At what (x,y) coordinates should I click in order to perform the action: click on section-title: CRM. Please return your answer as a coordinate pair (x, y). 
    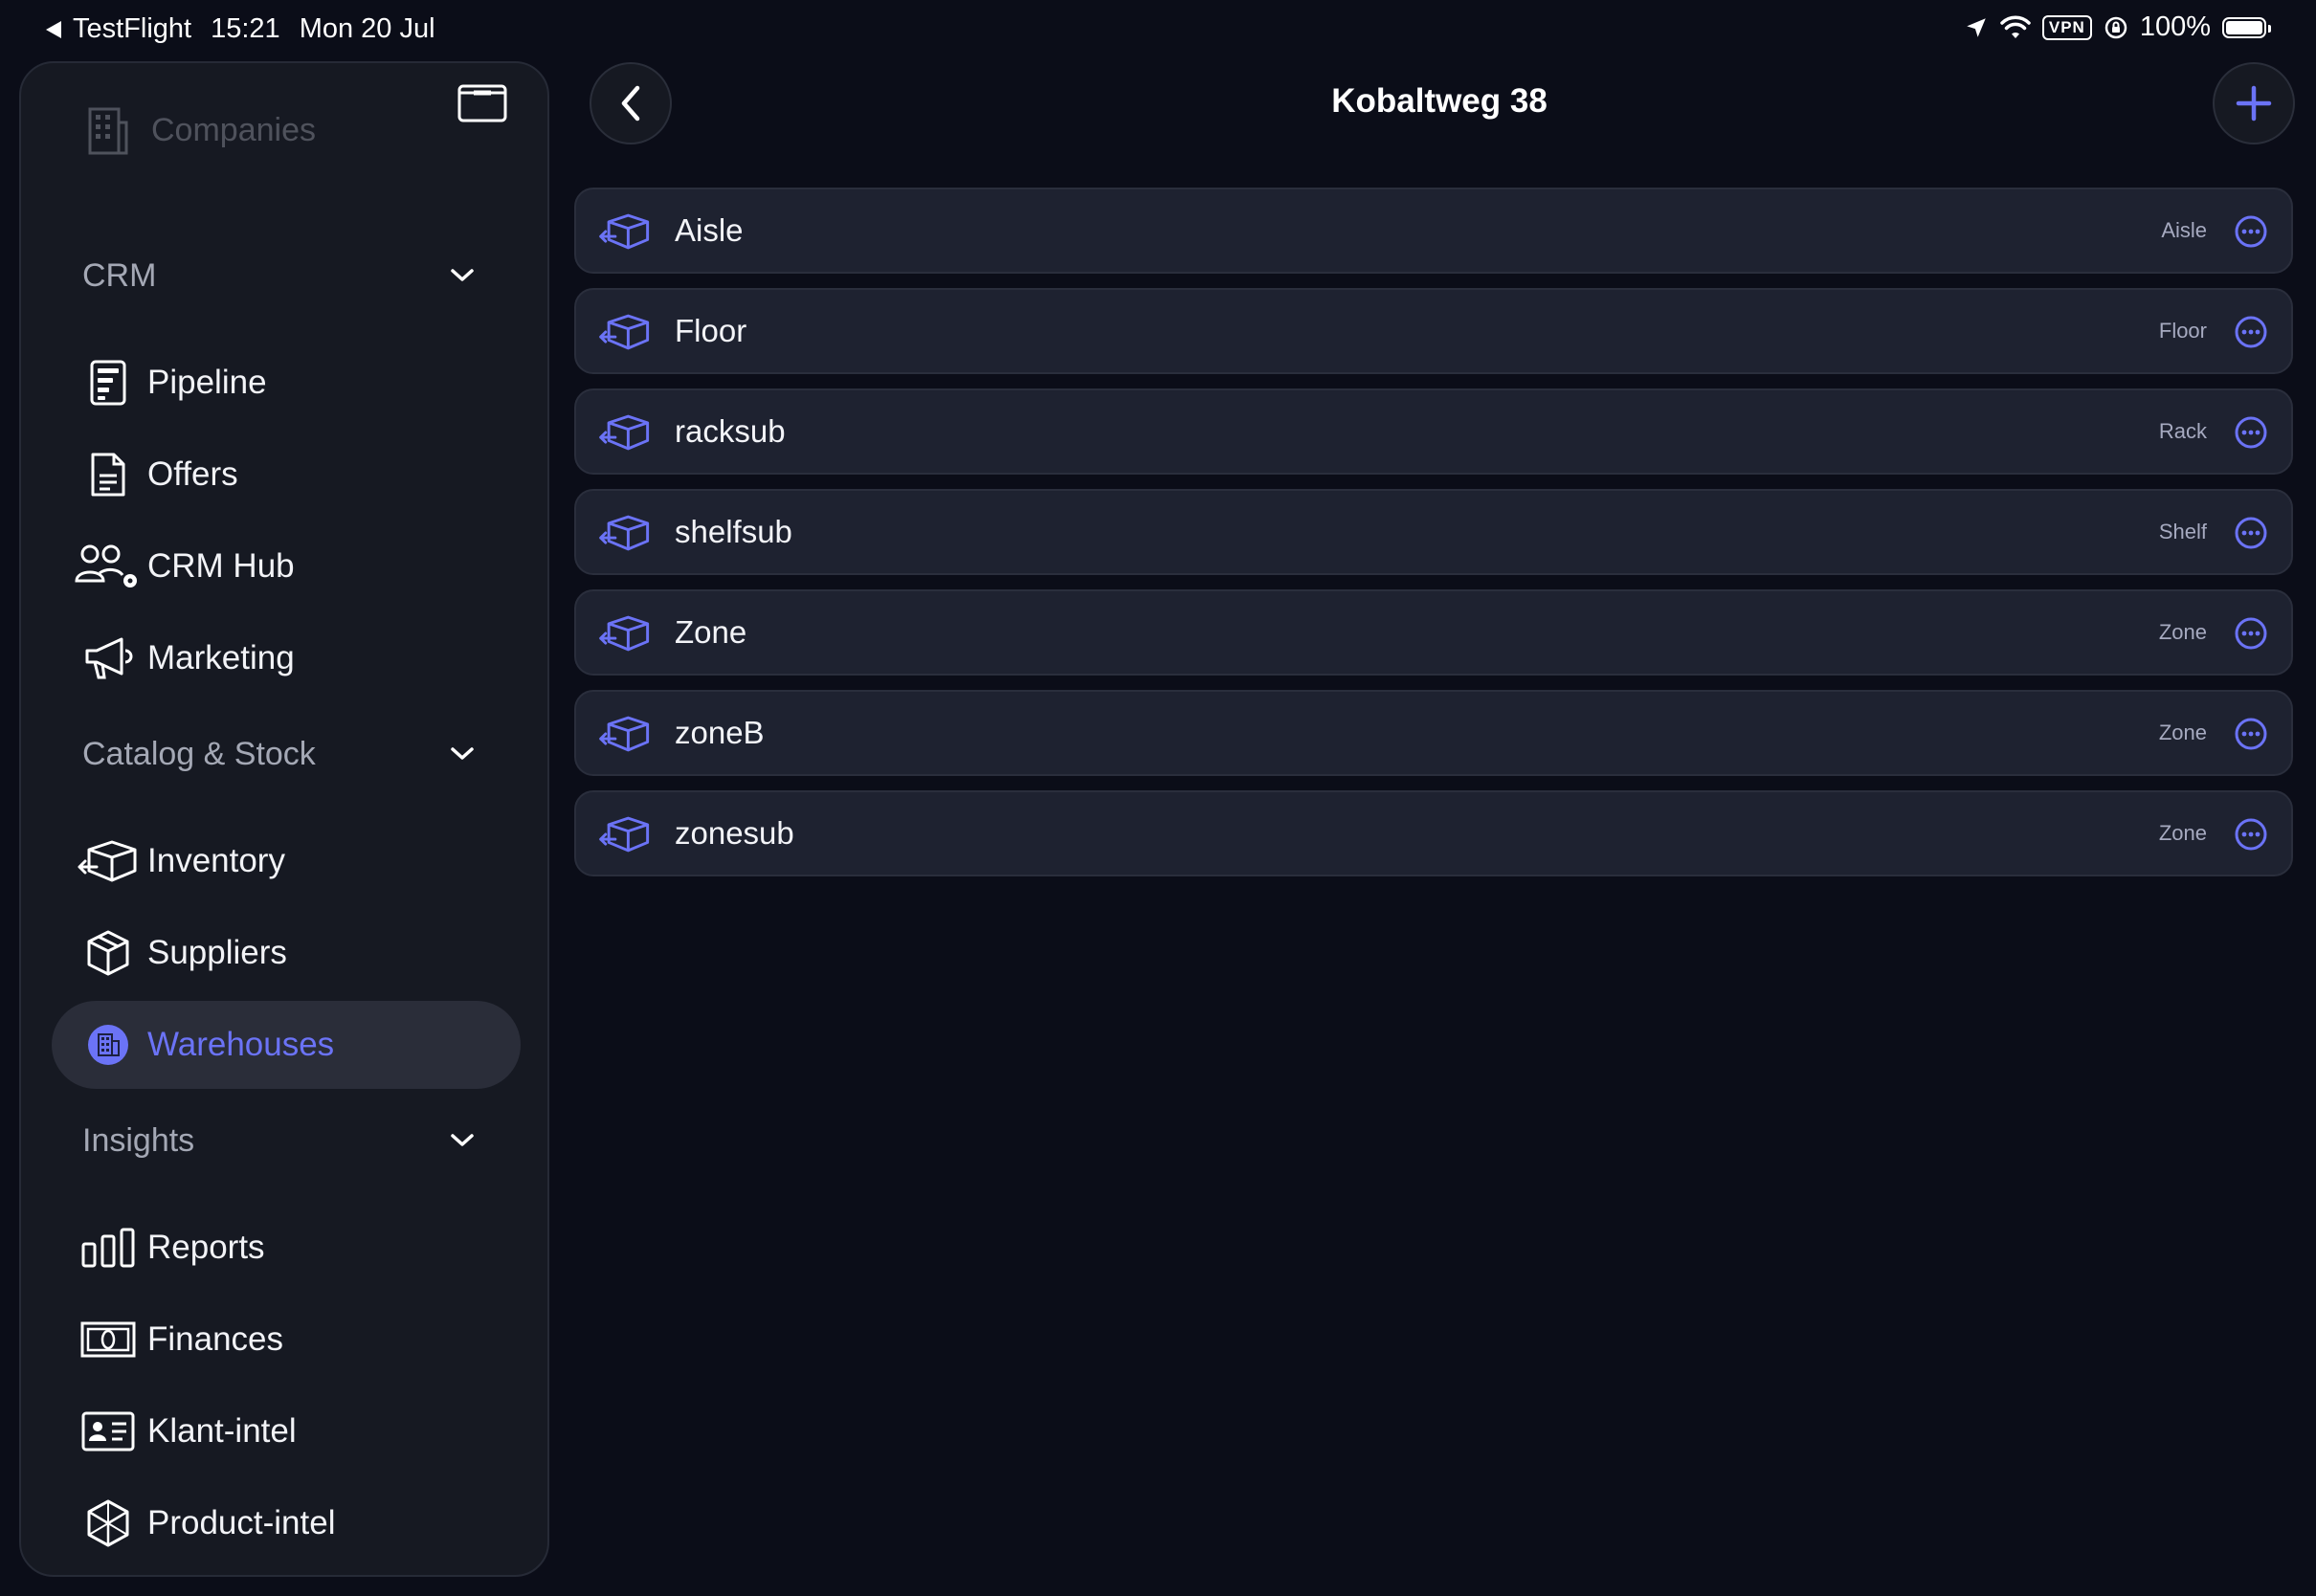
    Looking at the image, I should click on (119, 275).